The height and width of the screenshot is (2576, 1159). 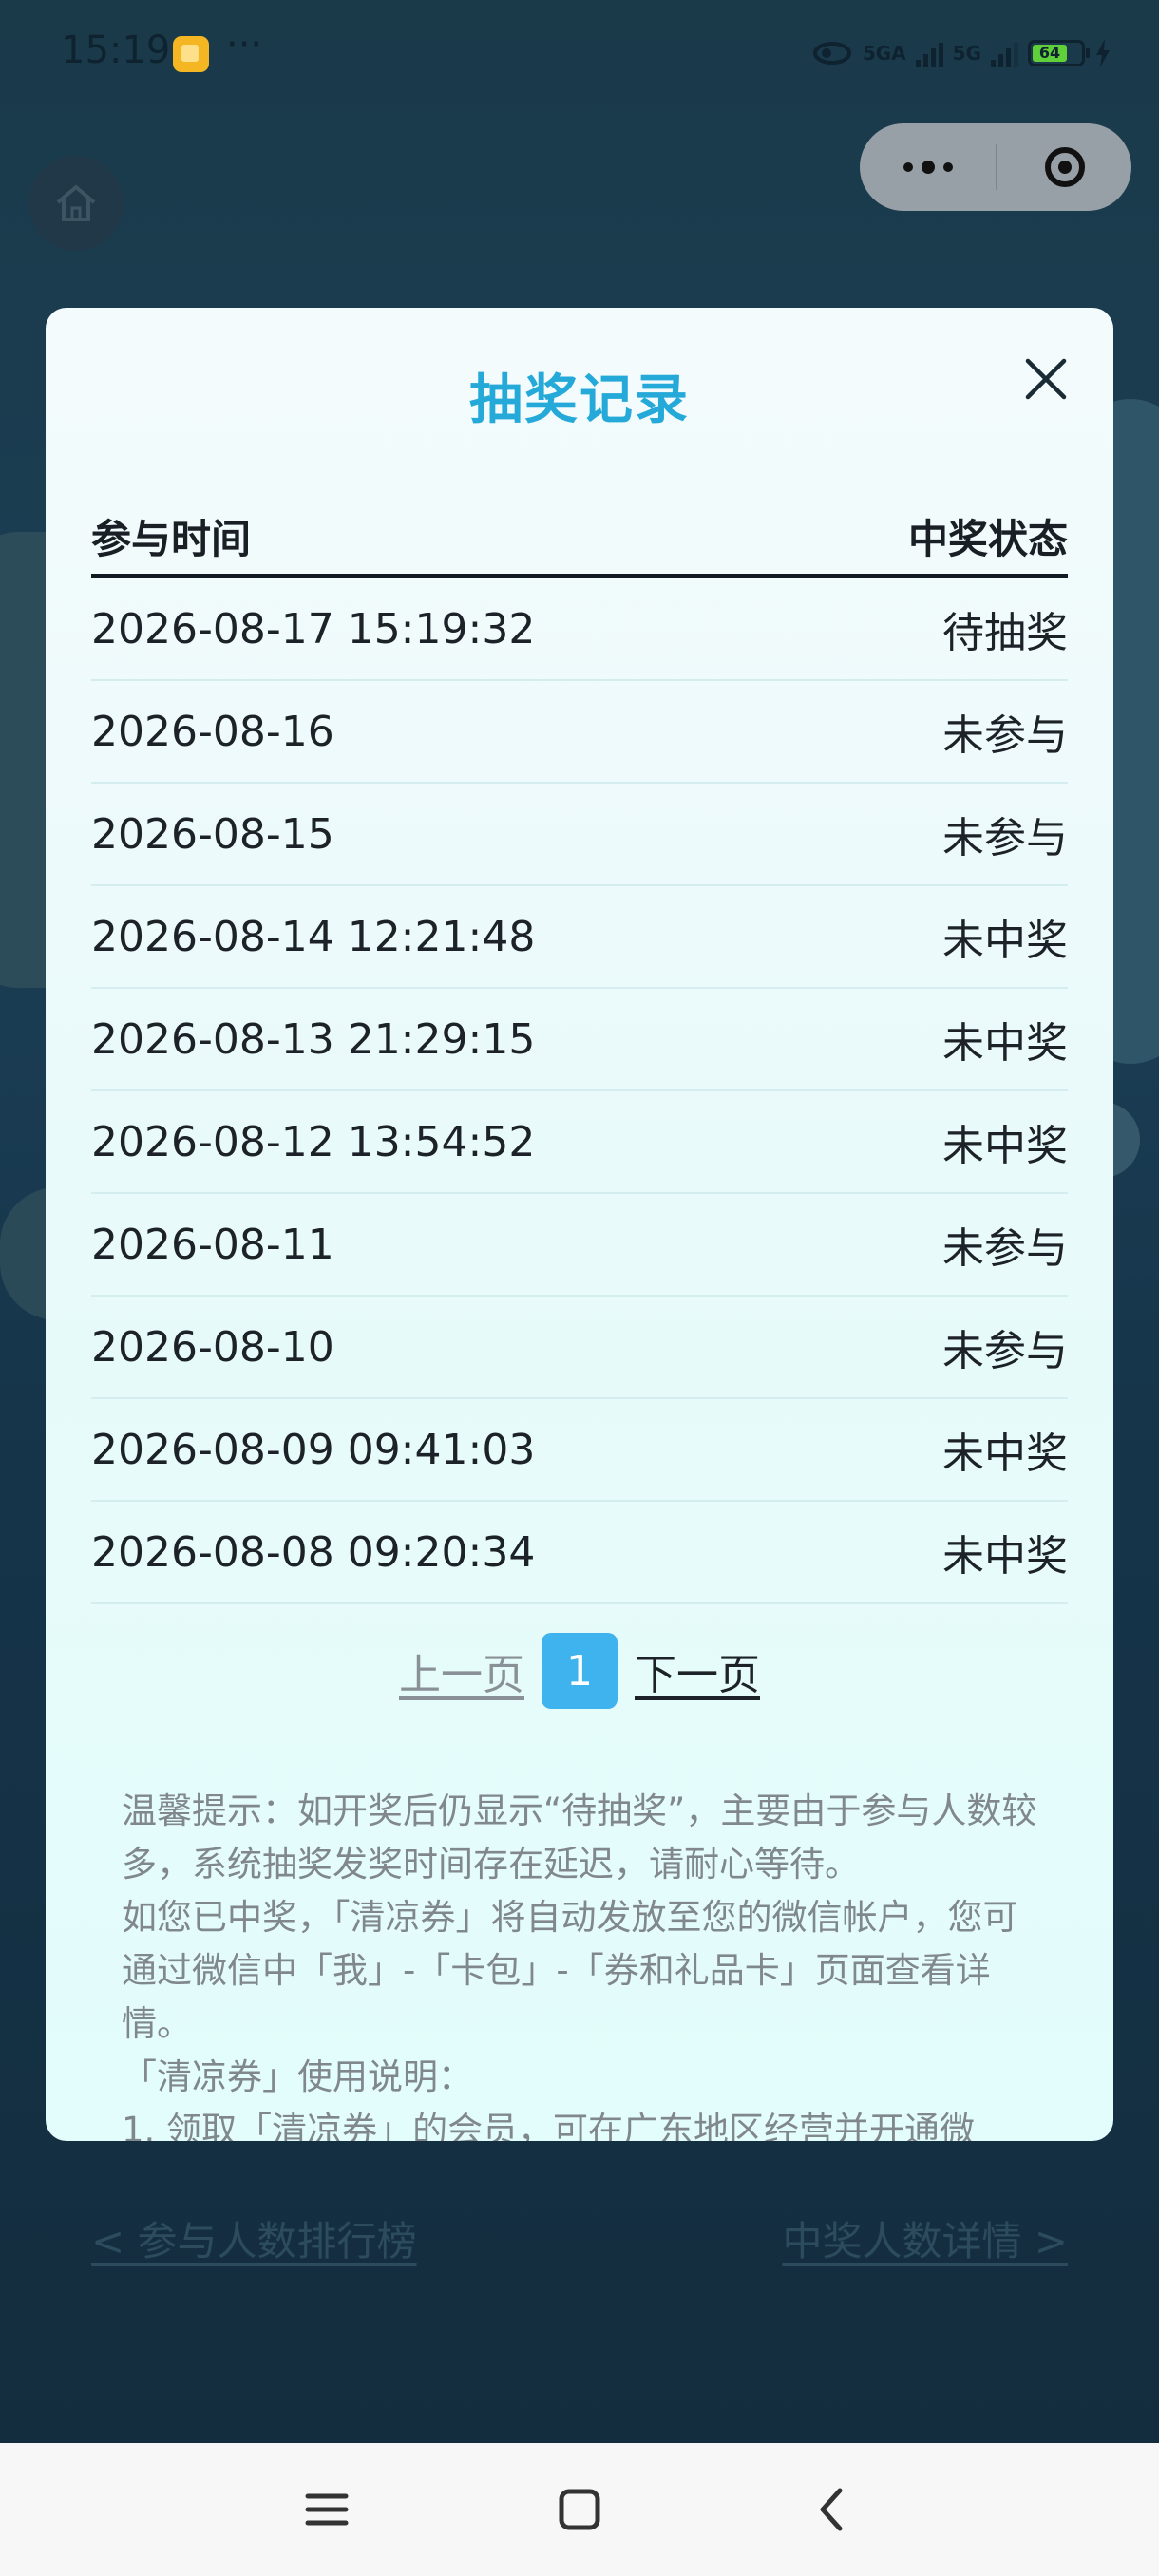 I want to click on current-page-button: 1, so click(x=580, y=1671).